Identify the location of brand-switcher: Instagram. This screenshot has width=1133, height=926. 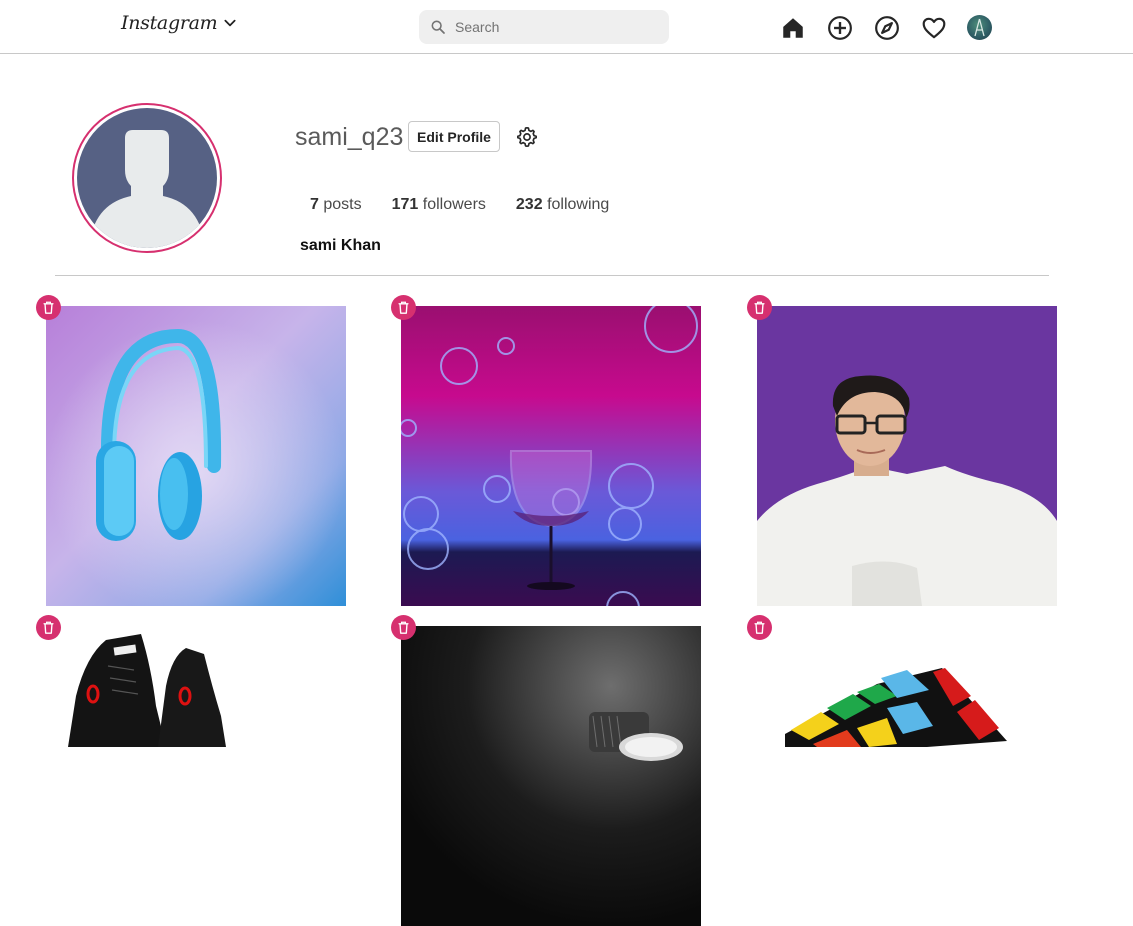
(179, 23).